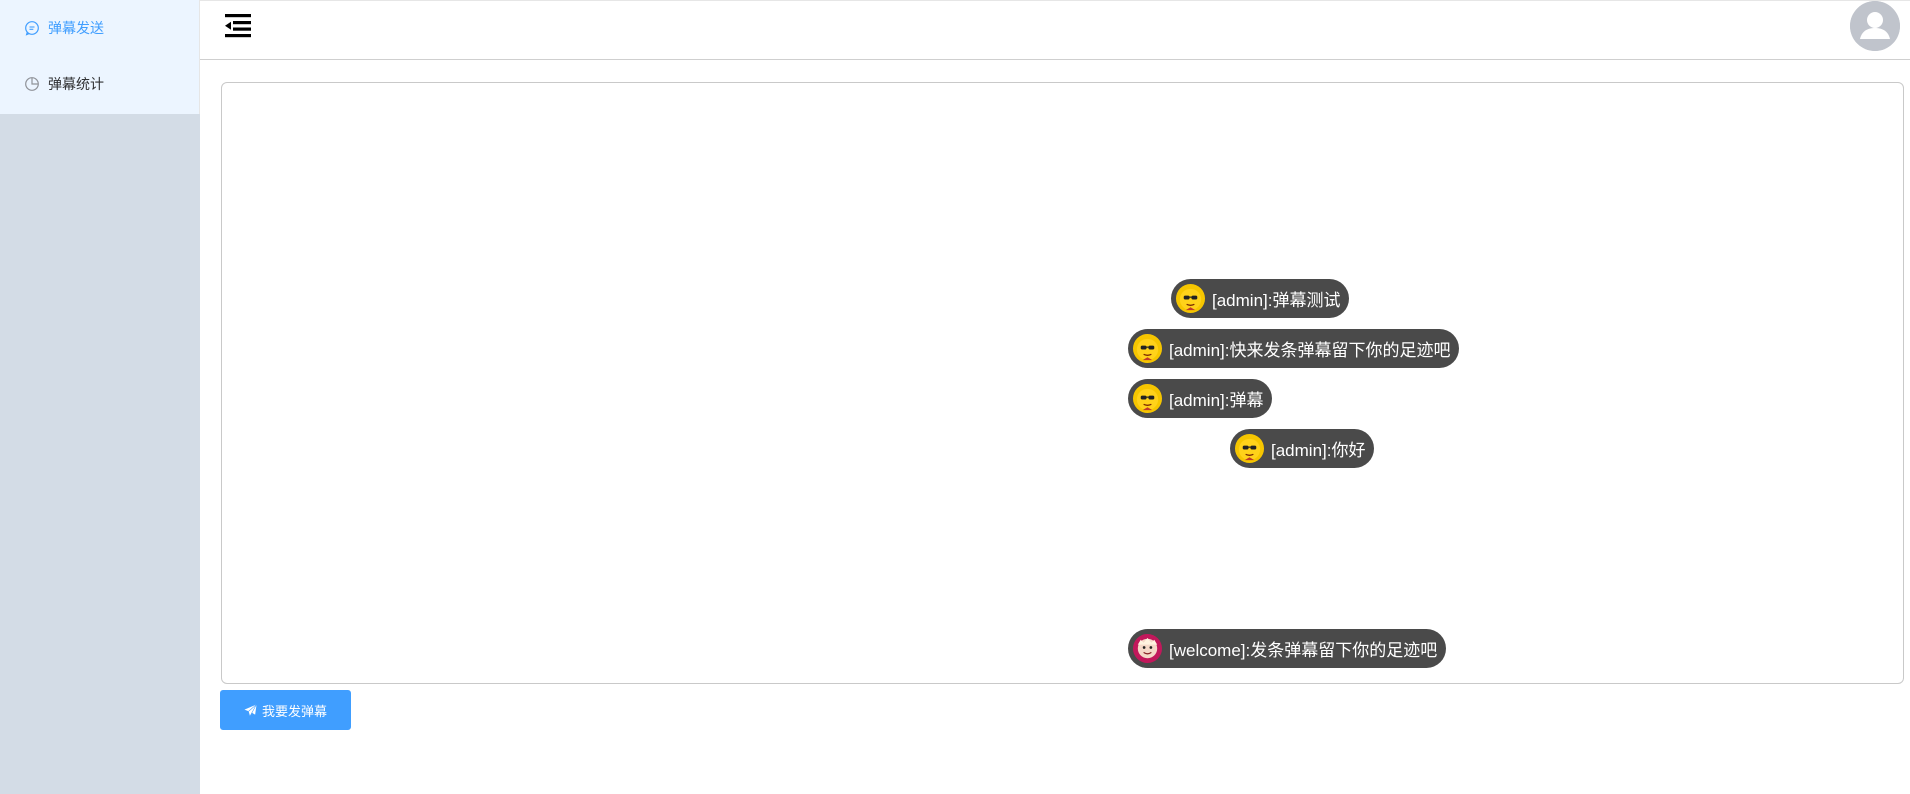  Describe the element at coordinates (1310, 350) in the screenshot. I see `danmaku-text: [admin]:快来发条弹幕留下你的足迹吧` at that location.